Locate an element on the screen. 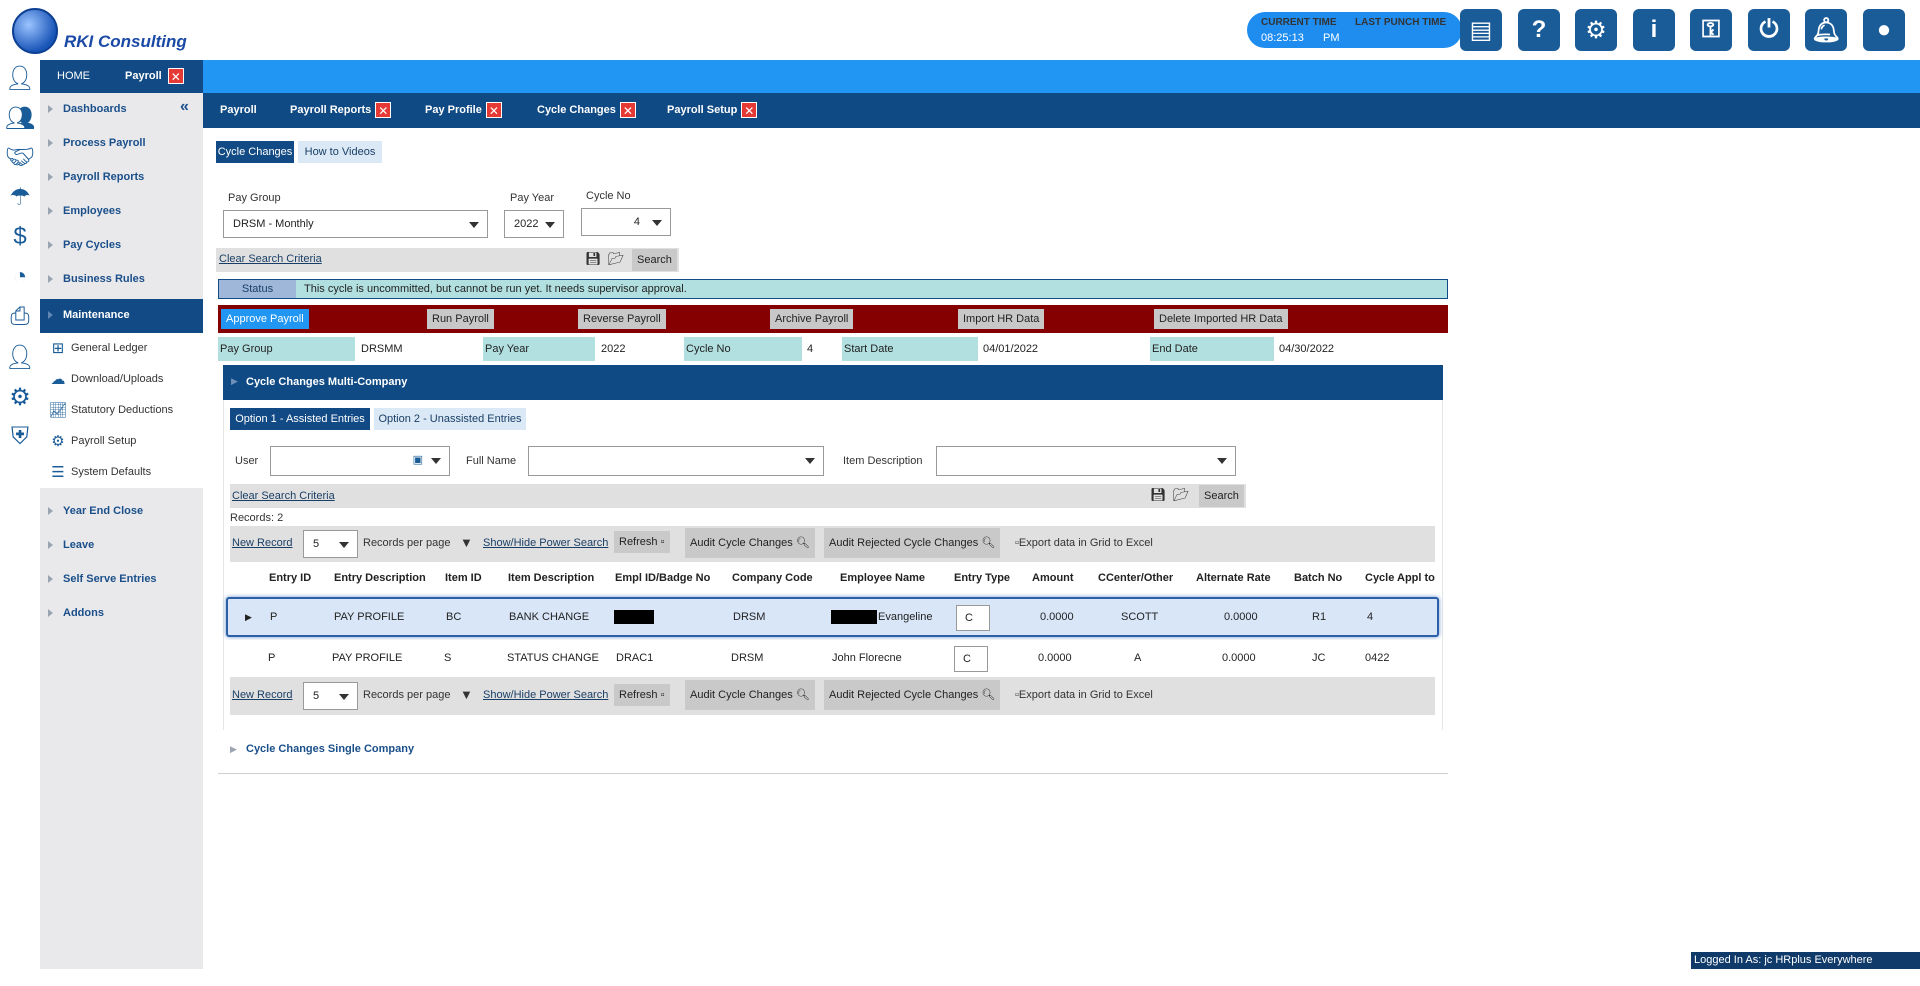  tab-payroll-reports: Payroll Reports ✕ is located at coordinates (341, 110).